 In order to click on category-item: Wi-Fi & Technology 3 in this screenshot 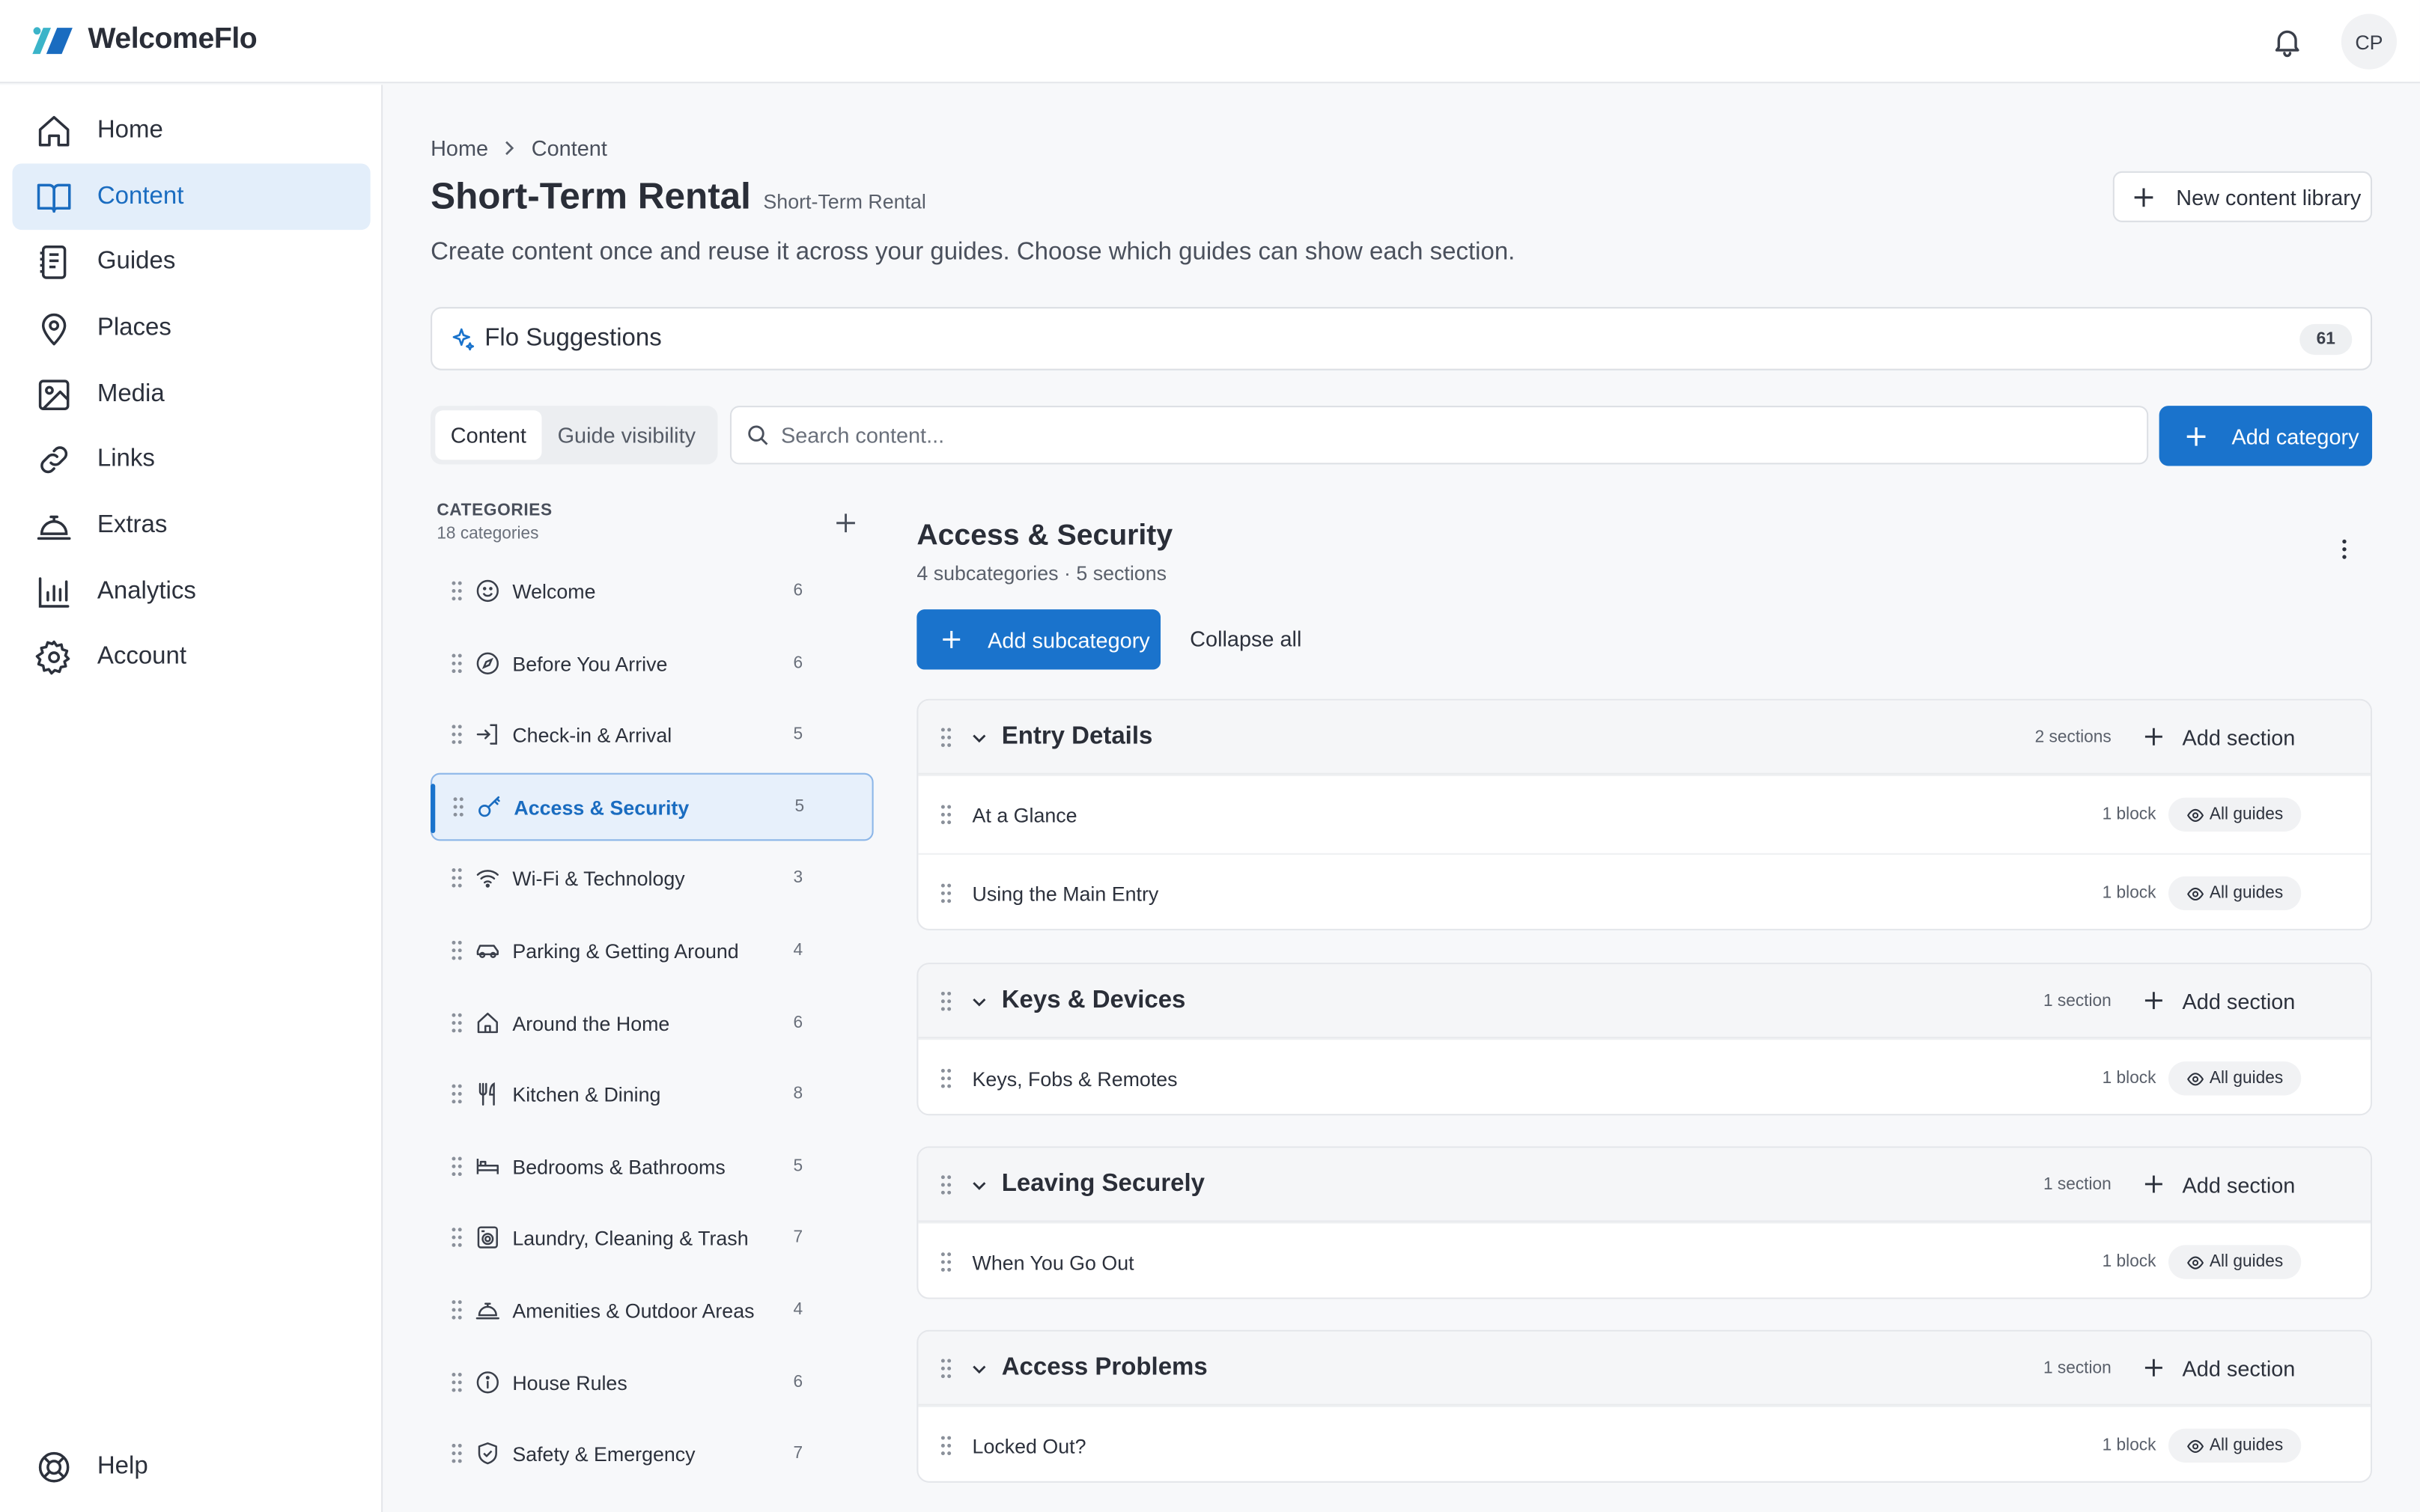, I will do `click(652, 878)`.